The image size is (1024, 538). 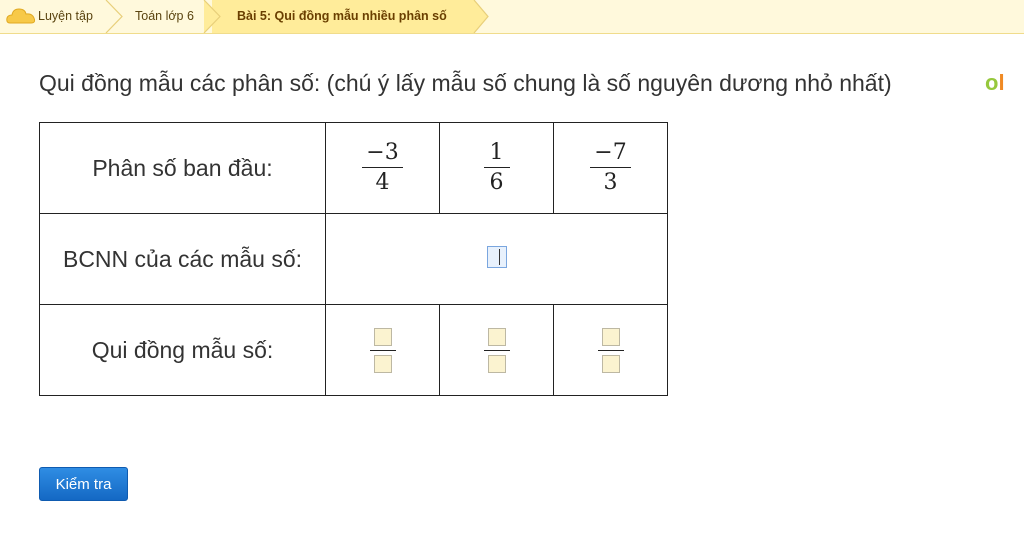 I want to click on cloud-icon, so click(x=21, y=16).